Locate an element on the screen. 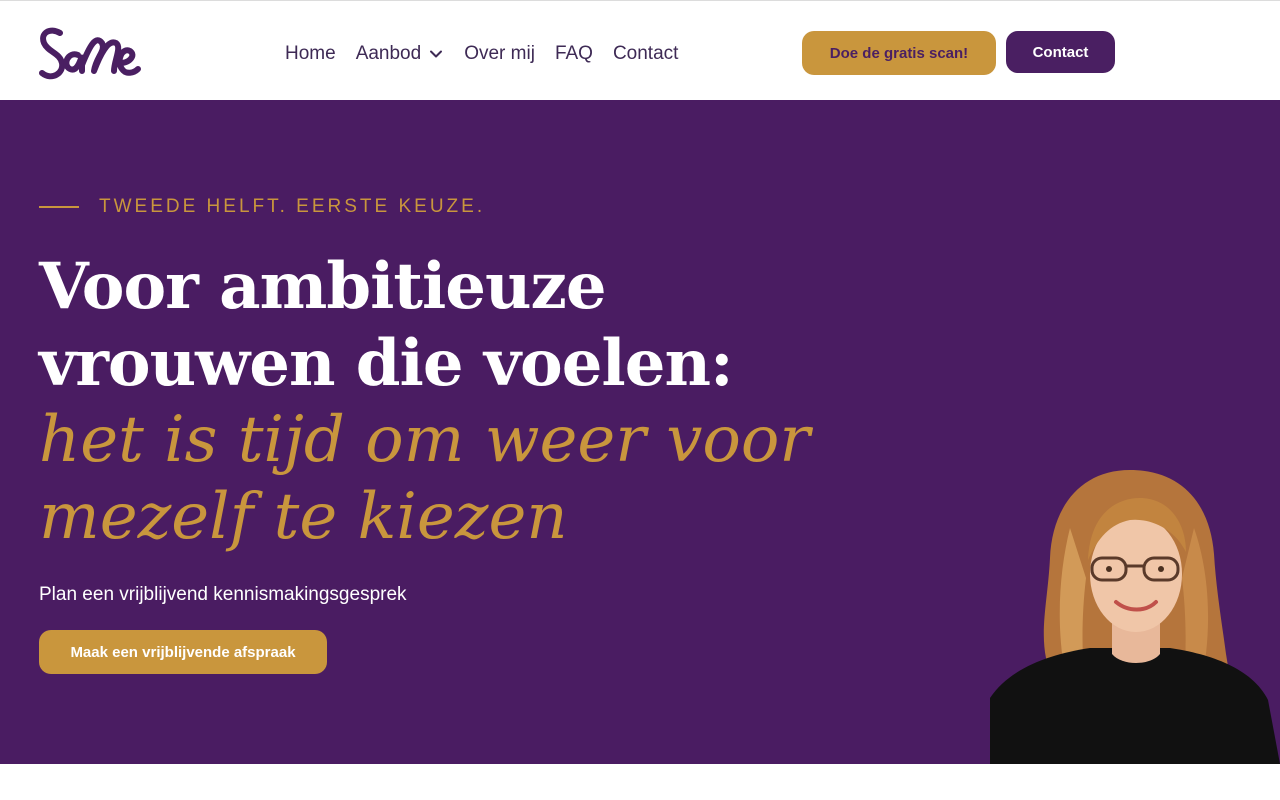 The height and width of the screenshot is (800, 1280). nav-item-label: Over mij is located at coordinates (499, 53).